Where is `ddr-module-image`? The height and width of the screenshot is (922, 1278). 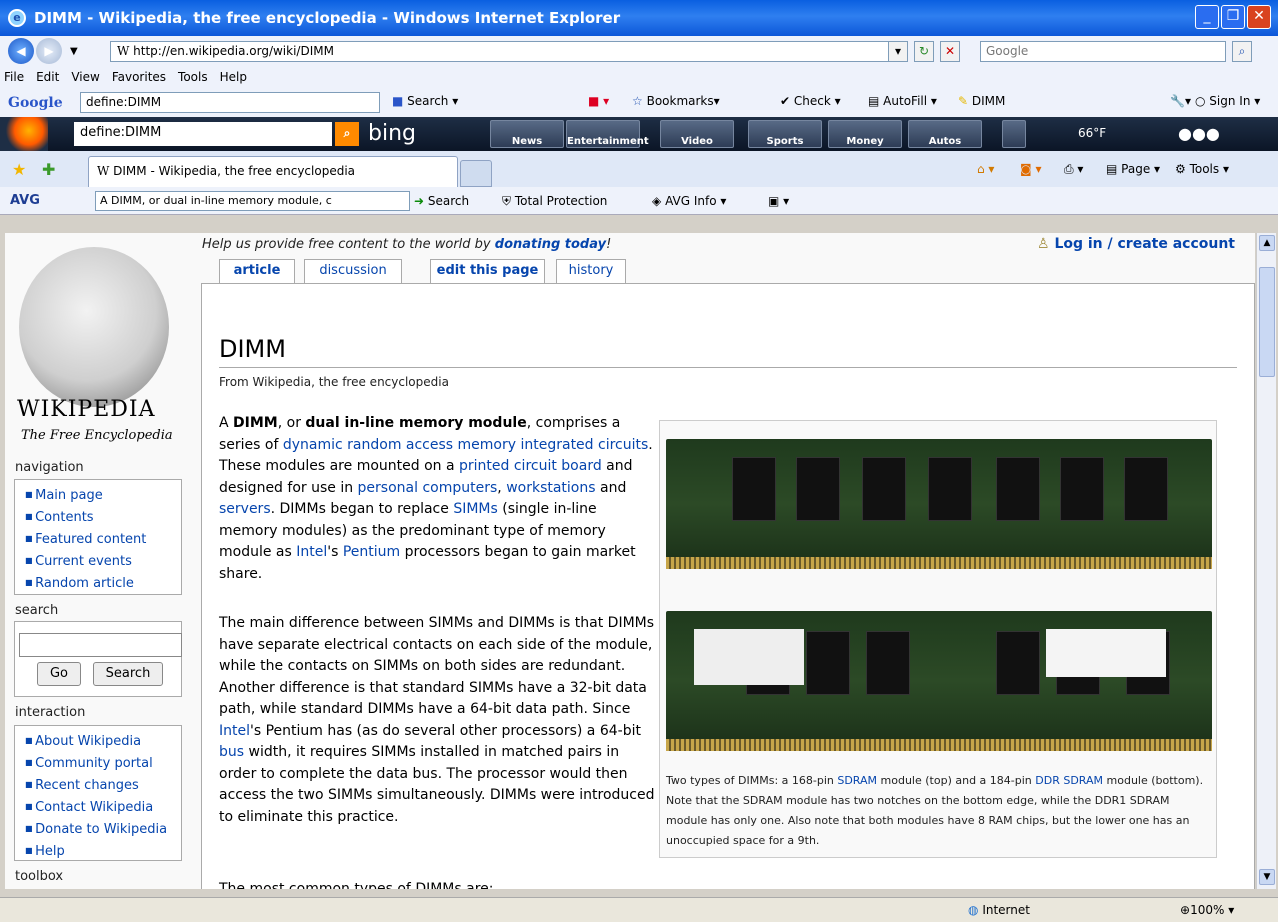
ddr-module-image is located at coordinates (939, 681).